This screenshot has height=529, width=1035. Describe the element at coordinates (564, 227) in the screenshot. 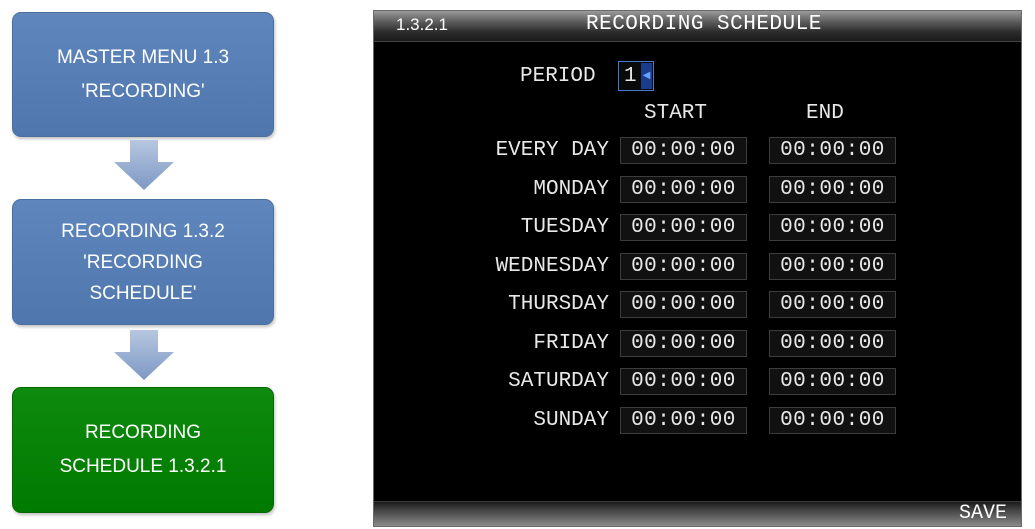

I see `day-label: TUESDAY` at that location.